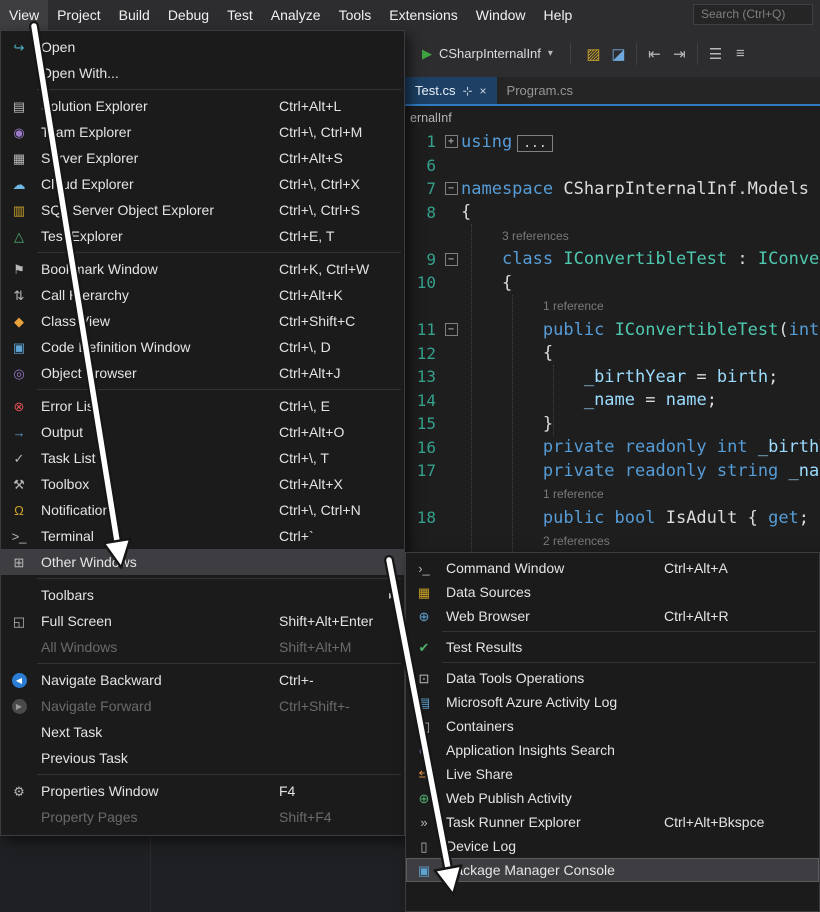  I want to click on menu-item-device-log: ▯ Device Log, so click(612, 846).